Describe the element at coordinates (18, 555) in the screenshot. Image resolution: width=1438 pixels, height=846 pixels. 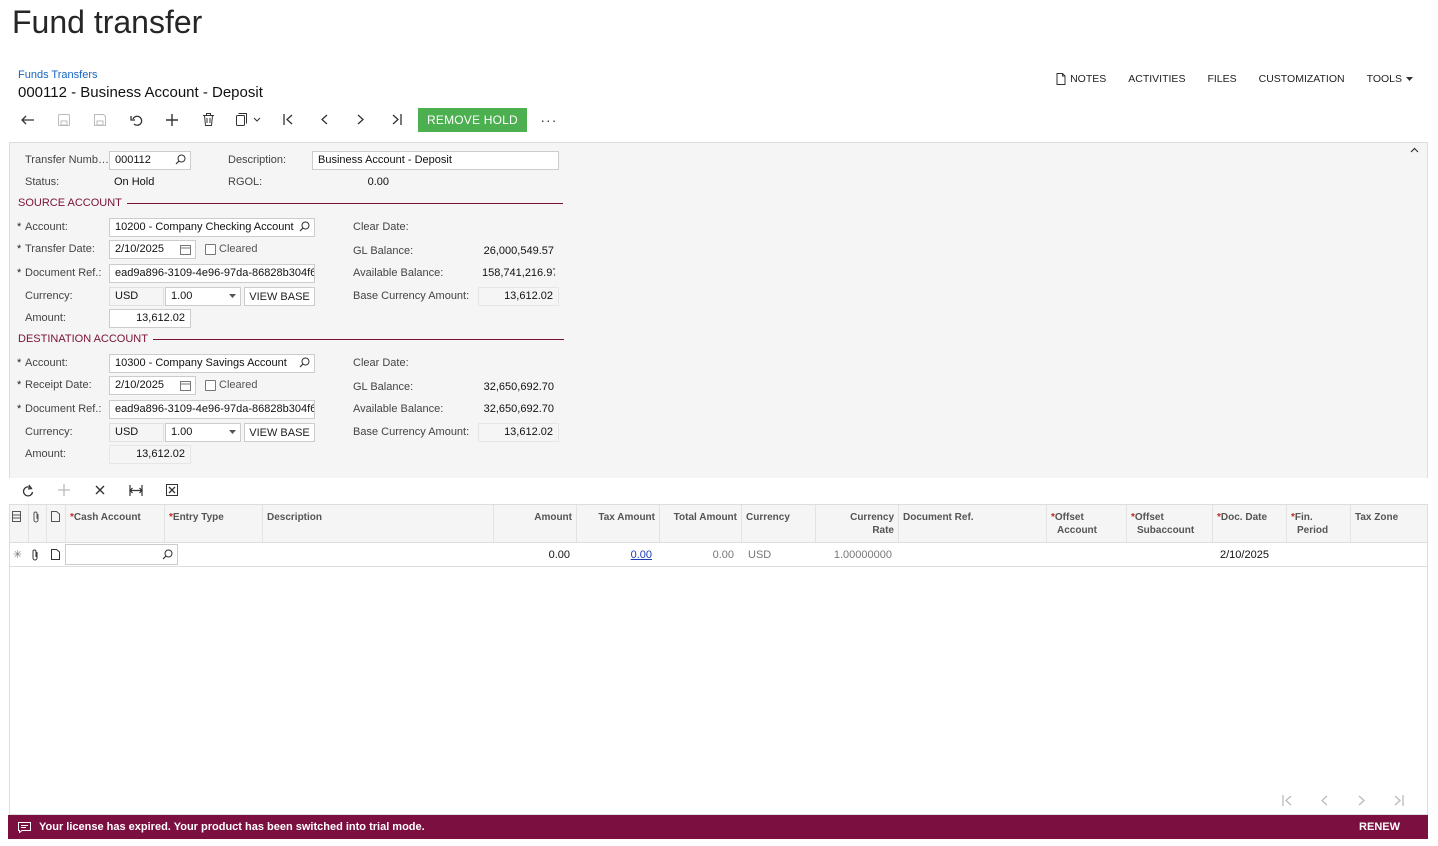
I see `new-row-indicator: ✳` at that location.